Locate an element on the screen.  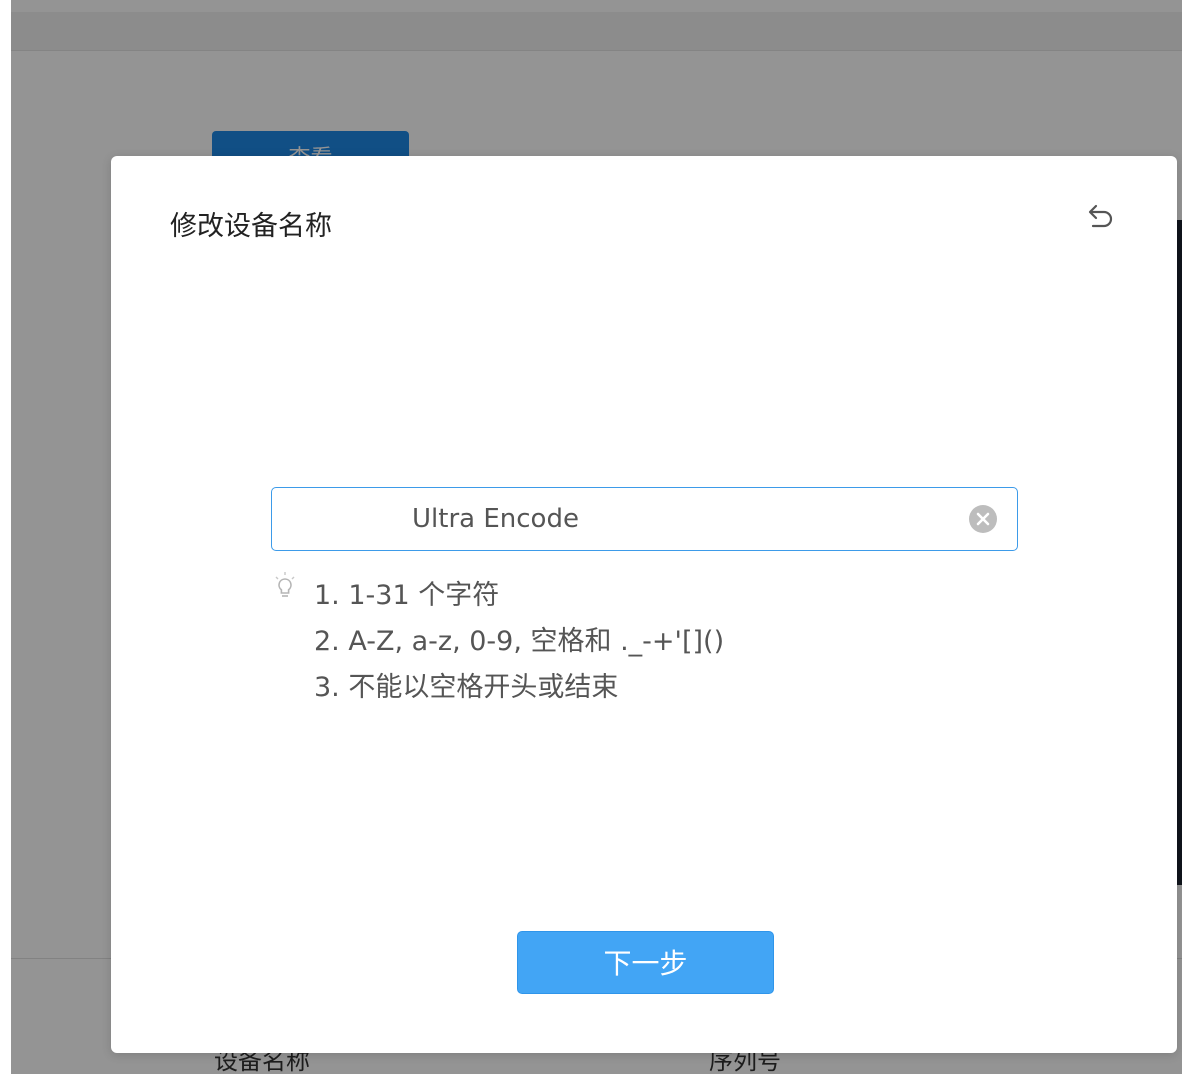
dialog-title: 修改设备名称 is located at coordinates (251, 226).